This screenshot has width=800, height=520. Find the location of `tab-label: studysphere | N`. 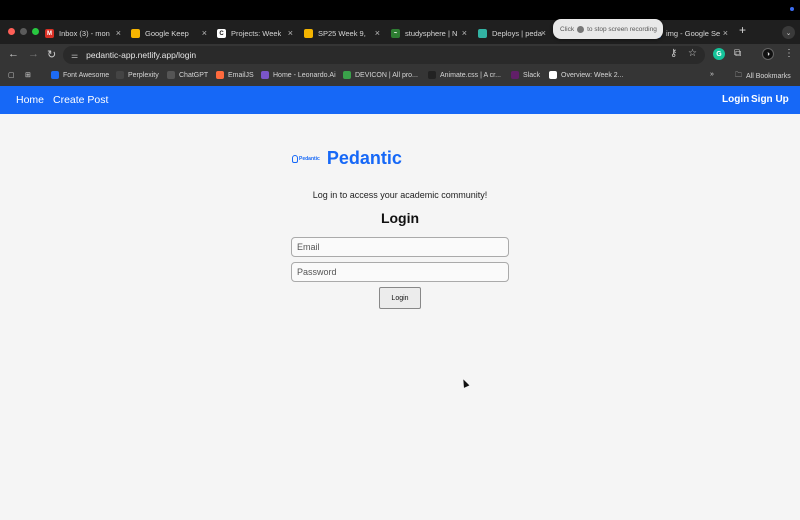

tab-label: studysphere | N is located at coordinates (431, 33).